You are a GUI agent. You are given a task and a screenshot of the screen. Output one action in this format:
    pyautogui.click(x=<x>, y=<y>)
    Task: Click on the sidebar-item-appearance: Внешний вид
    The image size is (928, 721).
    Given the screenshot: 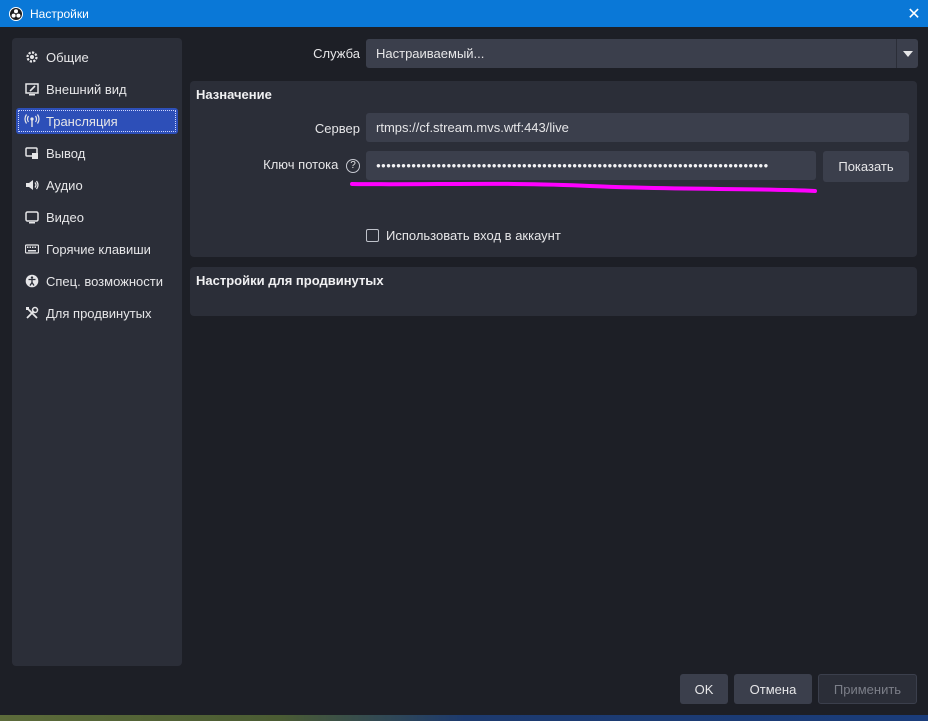 What is the action you would take?
    pyautogui.click(x=97, y=89)
    